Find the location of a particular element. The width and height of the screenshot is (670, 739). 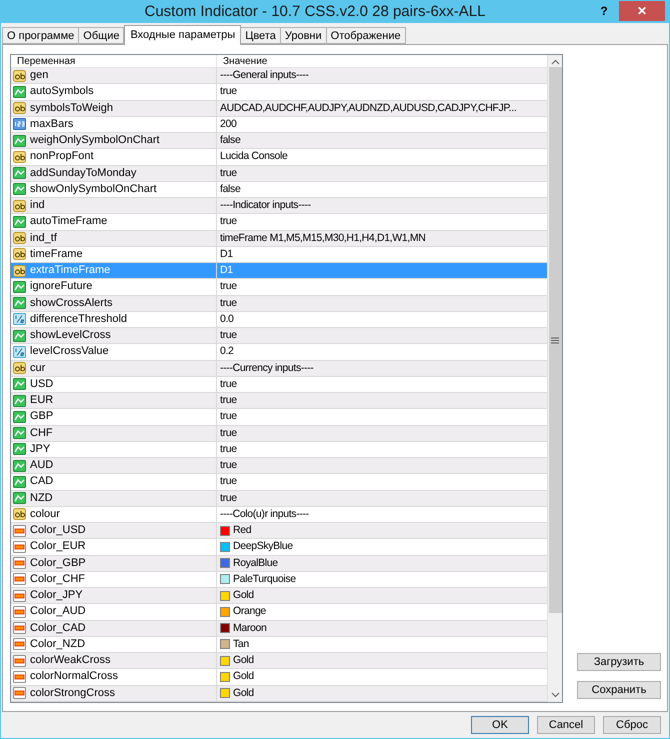

table-row: showLevelCross true is located at coordinates (279, 336).